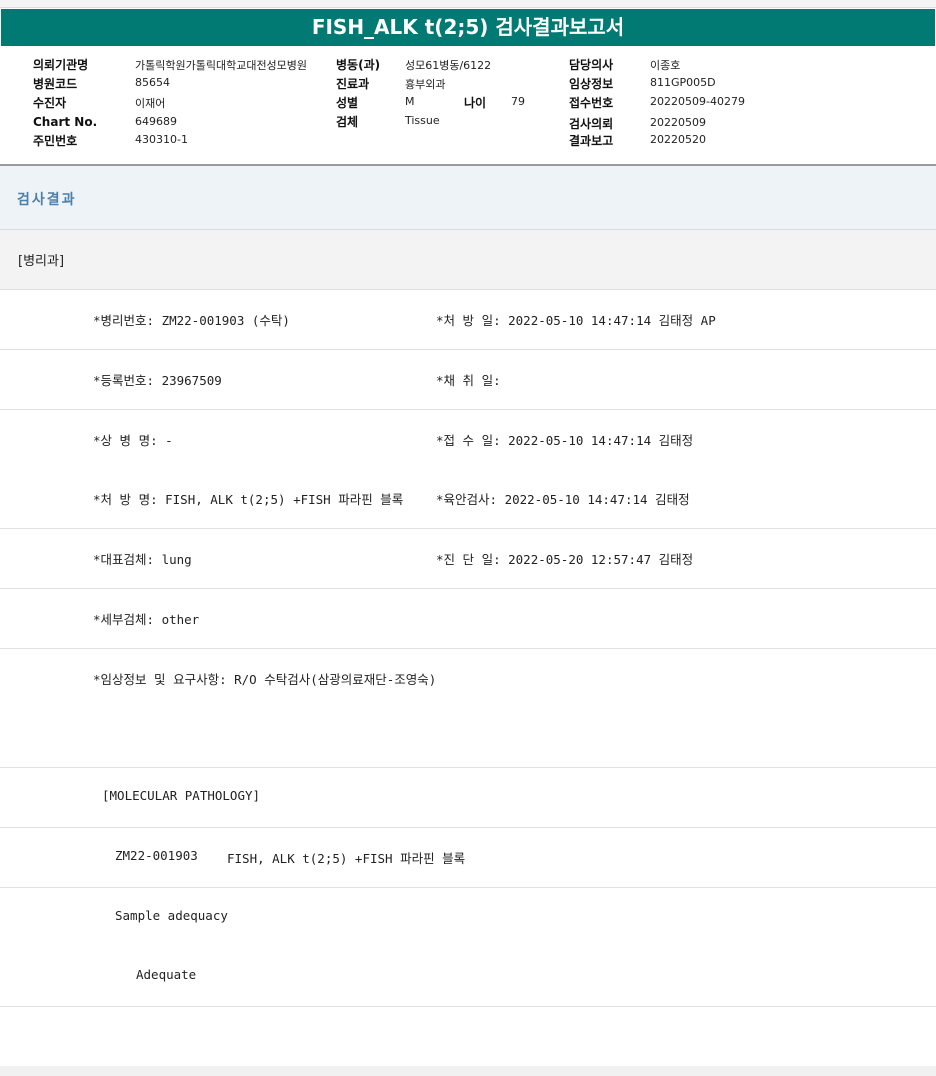  Describe the element at coordinates (166, 974) in the screenshot. I see `sample-adequacy-value: Adequate` at that location.